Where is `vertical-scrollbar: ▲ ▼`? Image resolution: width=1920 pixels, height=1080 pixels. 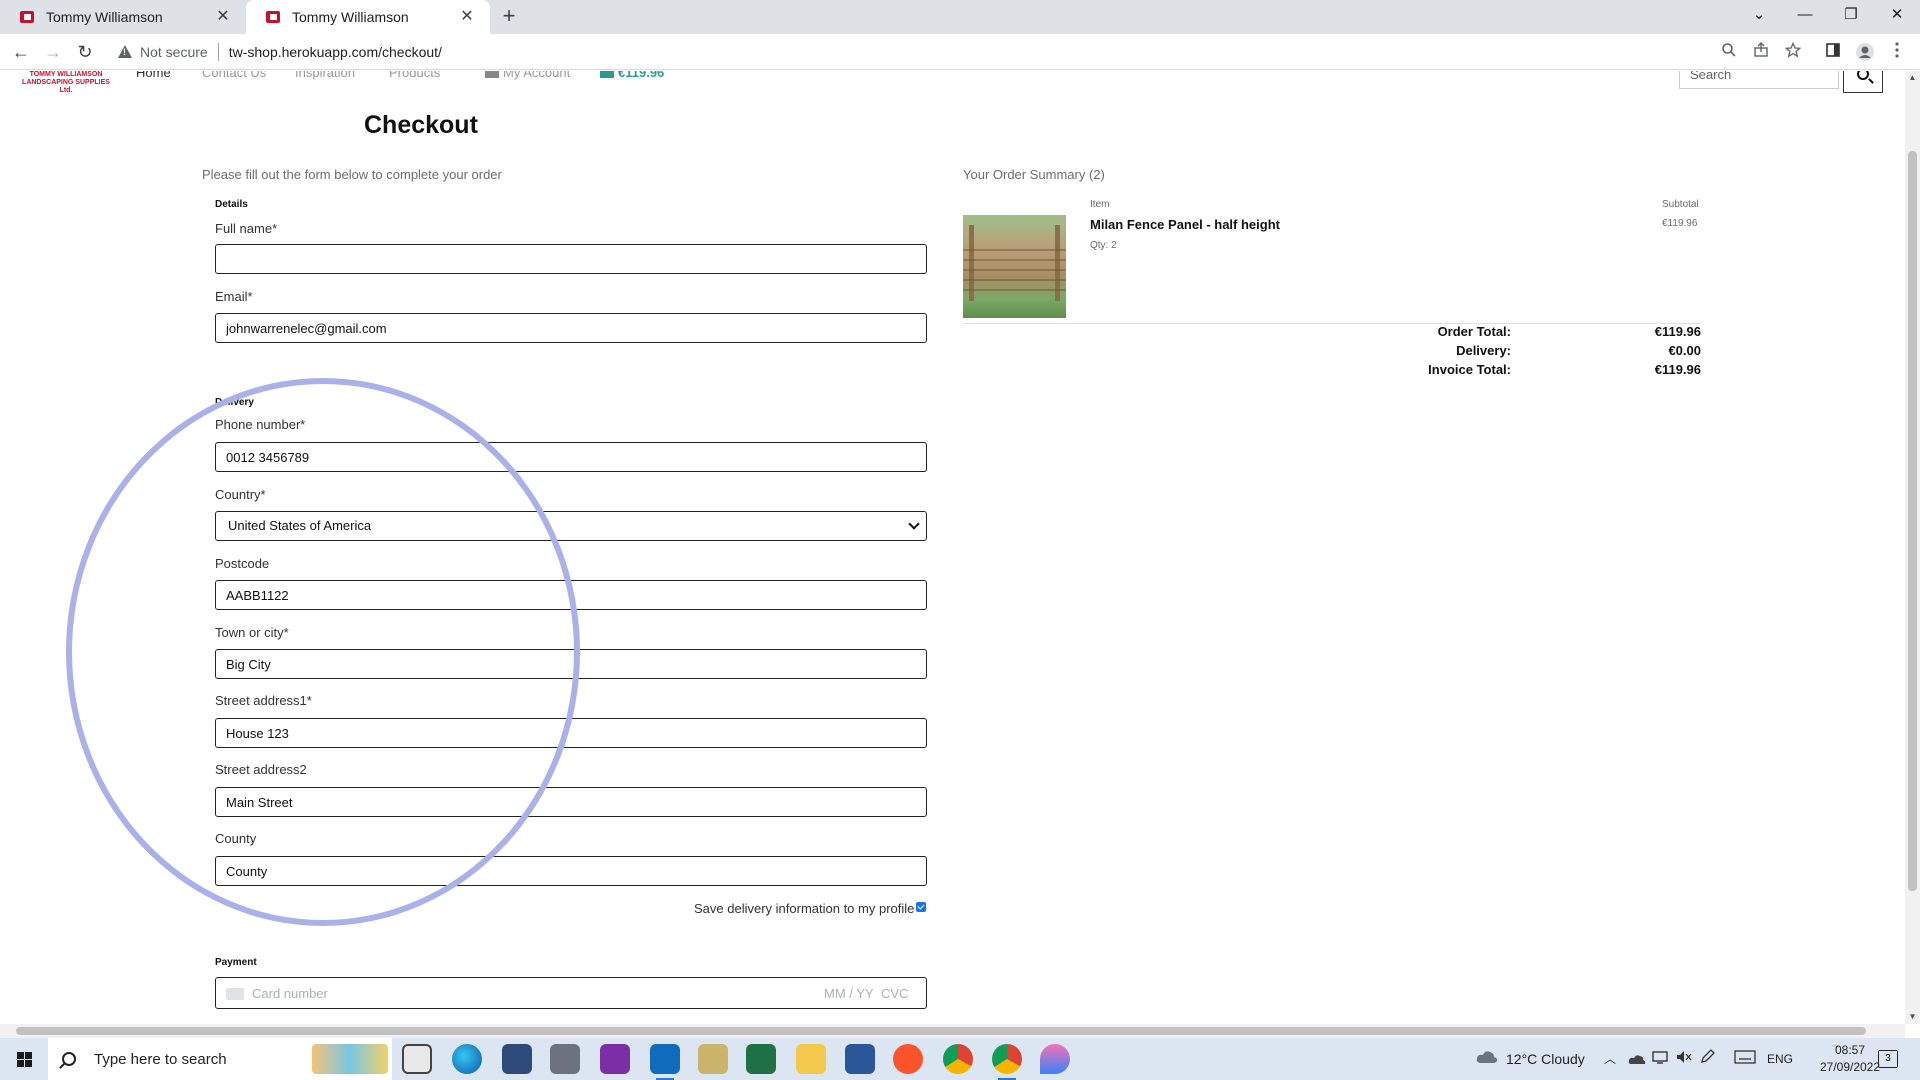
vertical-scrollbar: ▲ ▼ is located at coordinates (1912, 547).